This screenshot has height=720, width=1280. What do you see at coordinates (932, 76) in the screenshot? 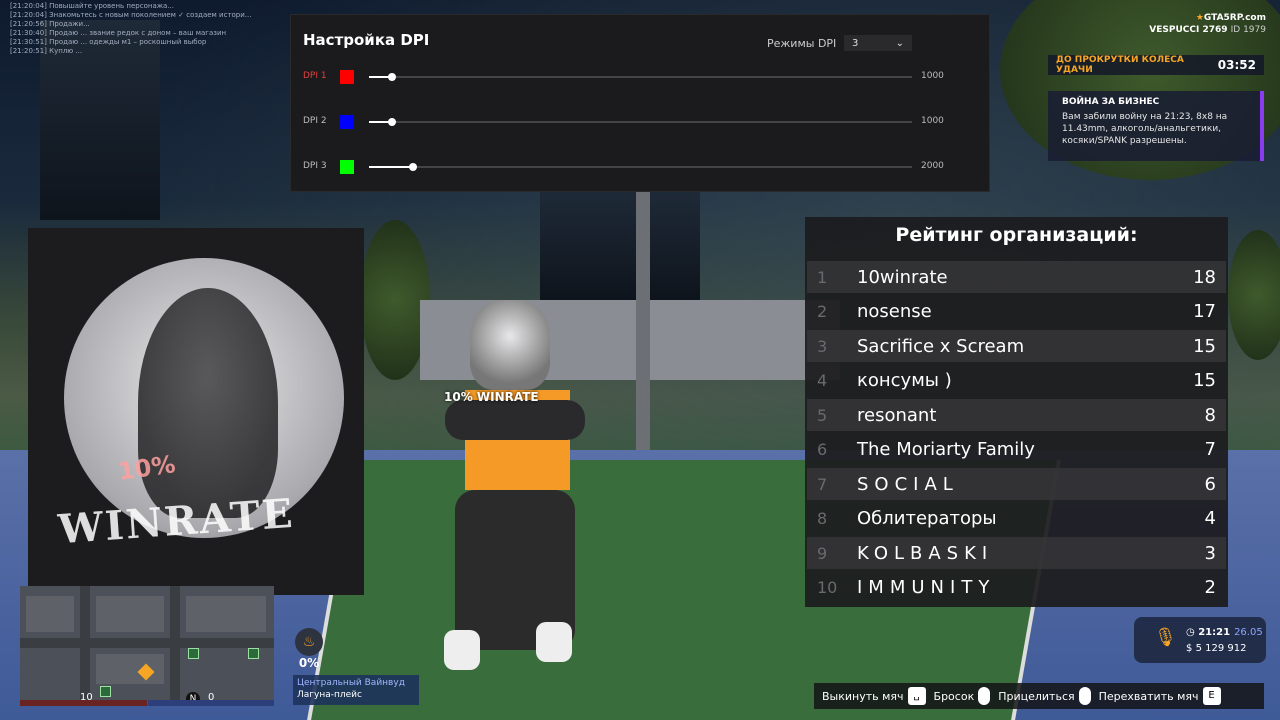
I see `dpi-value: 1000` at bounding box center [932, 76].